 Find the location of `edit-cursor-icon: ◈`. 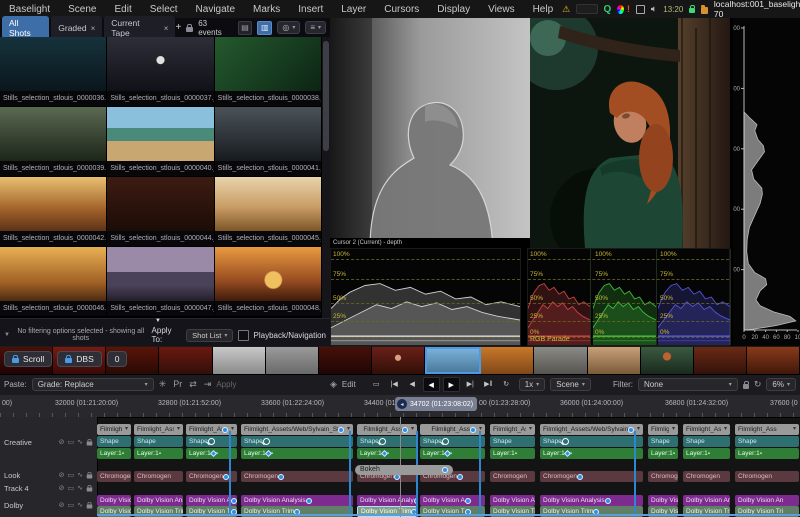

edit-cursor-icon: ◈ is located at coordinates (333, 384).